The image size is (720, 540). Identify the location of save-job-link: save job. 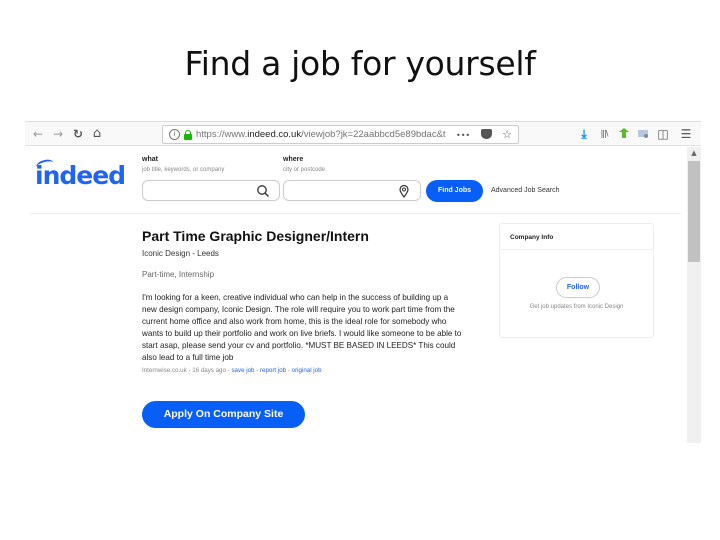
(242, 370).